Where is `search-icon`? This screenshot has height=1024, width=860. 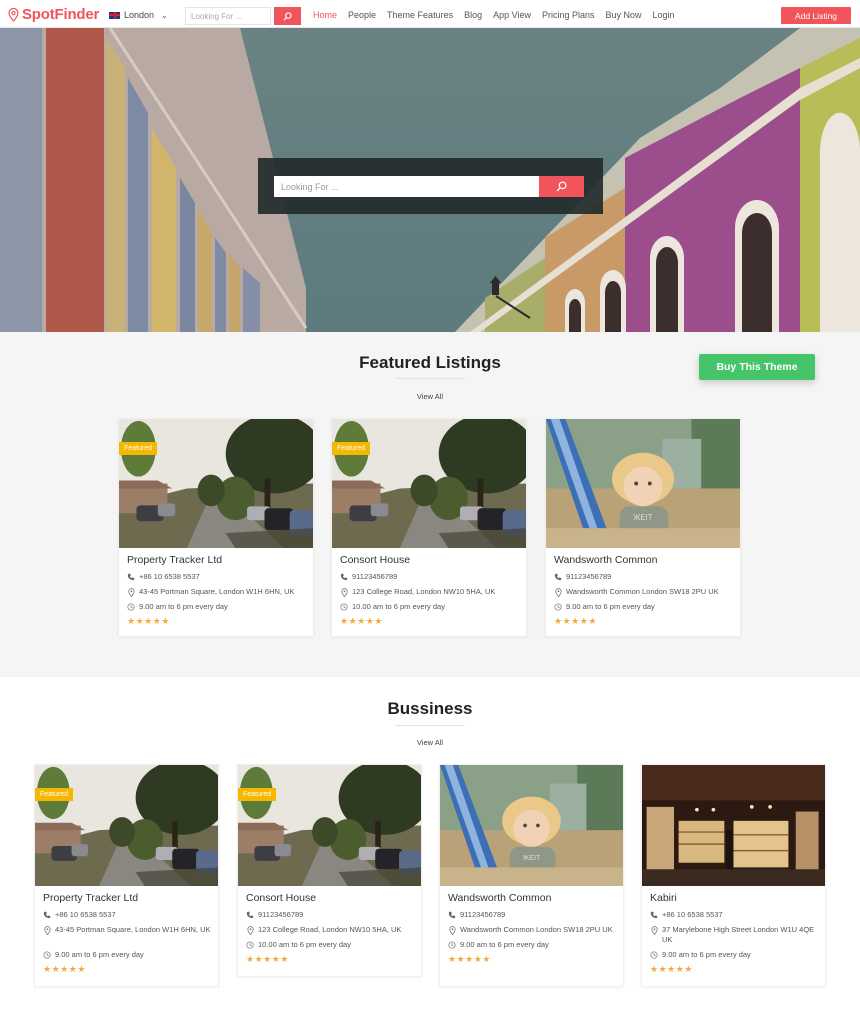
search-icon is located at coordinates (287, 16).